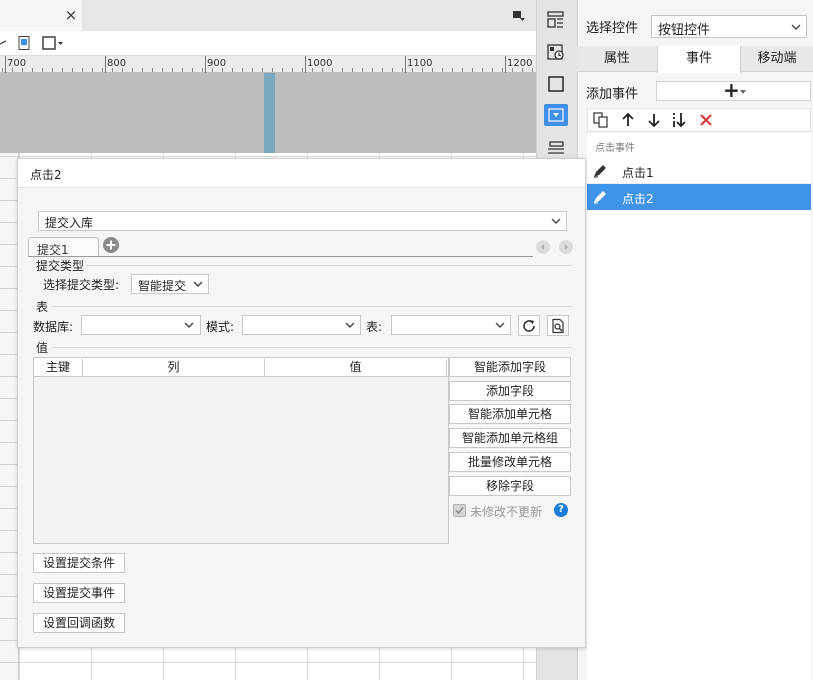  I want to click on event-item, so click(699, 171).